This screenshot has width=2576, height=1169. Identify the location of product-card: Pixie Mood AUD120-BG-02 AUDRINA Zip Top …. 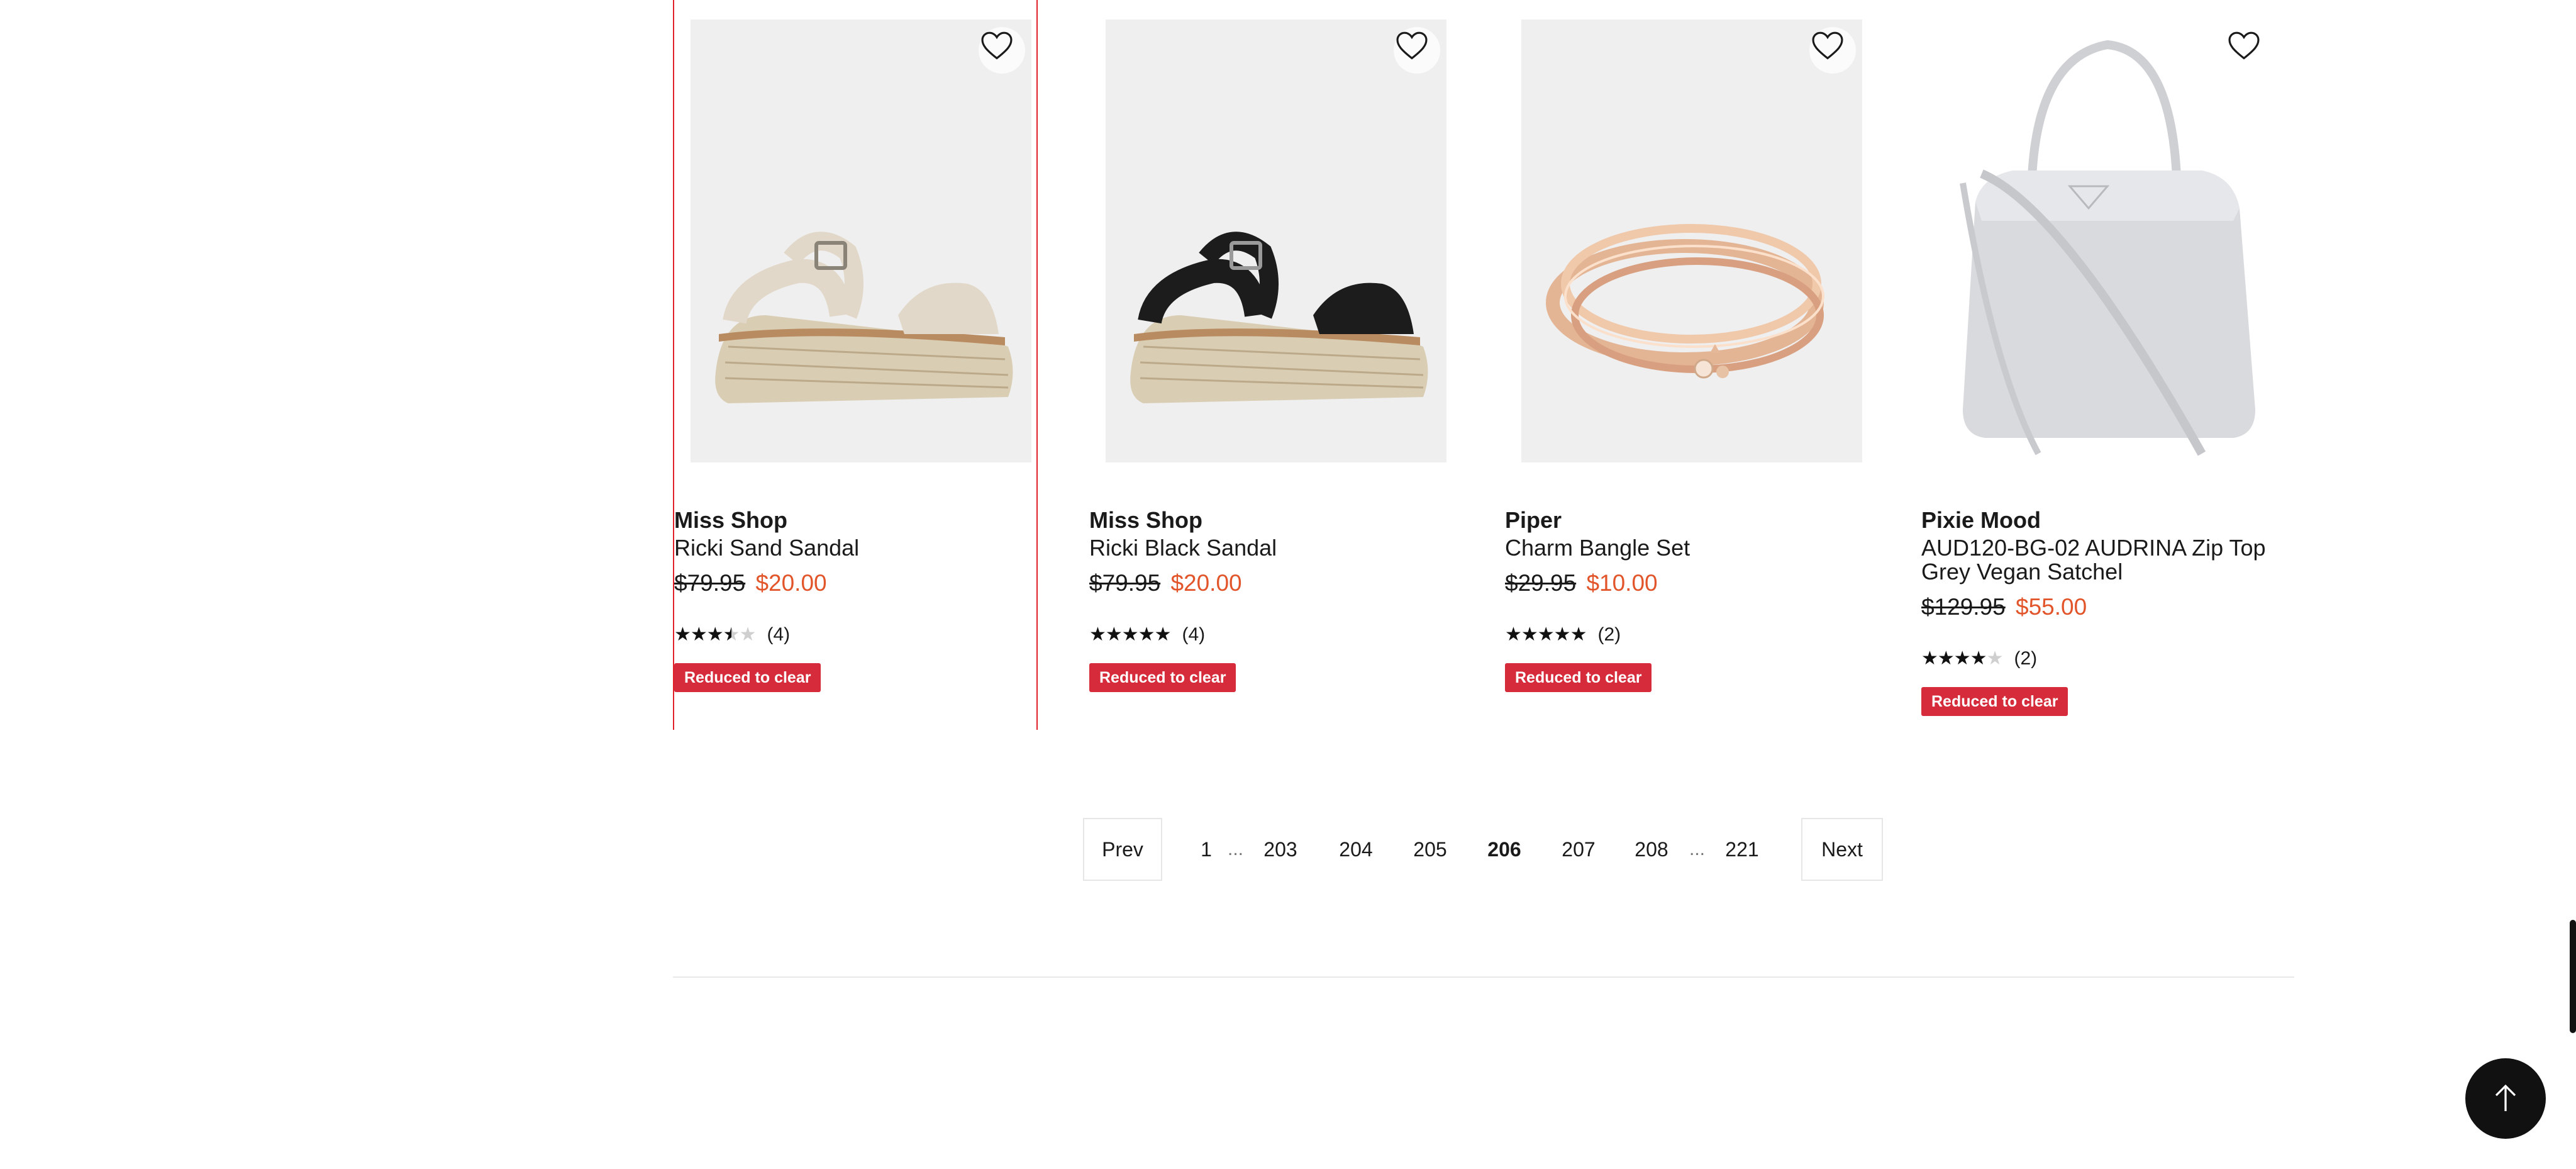
(2107, 365).